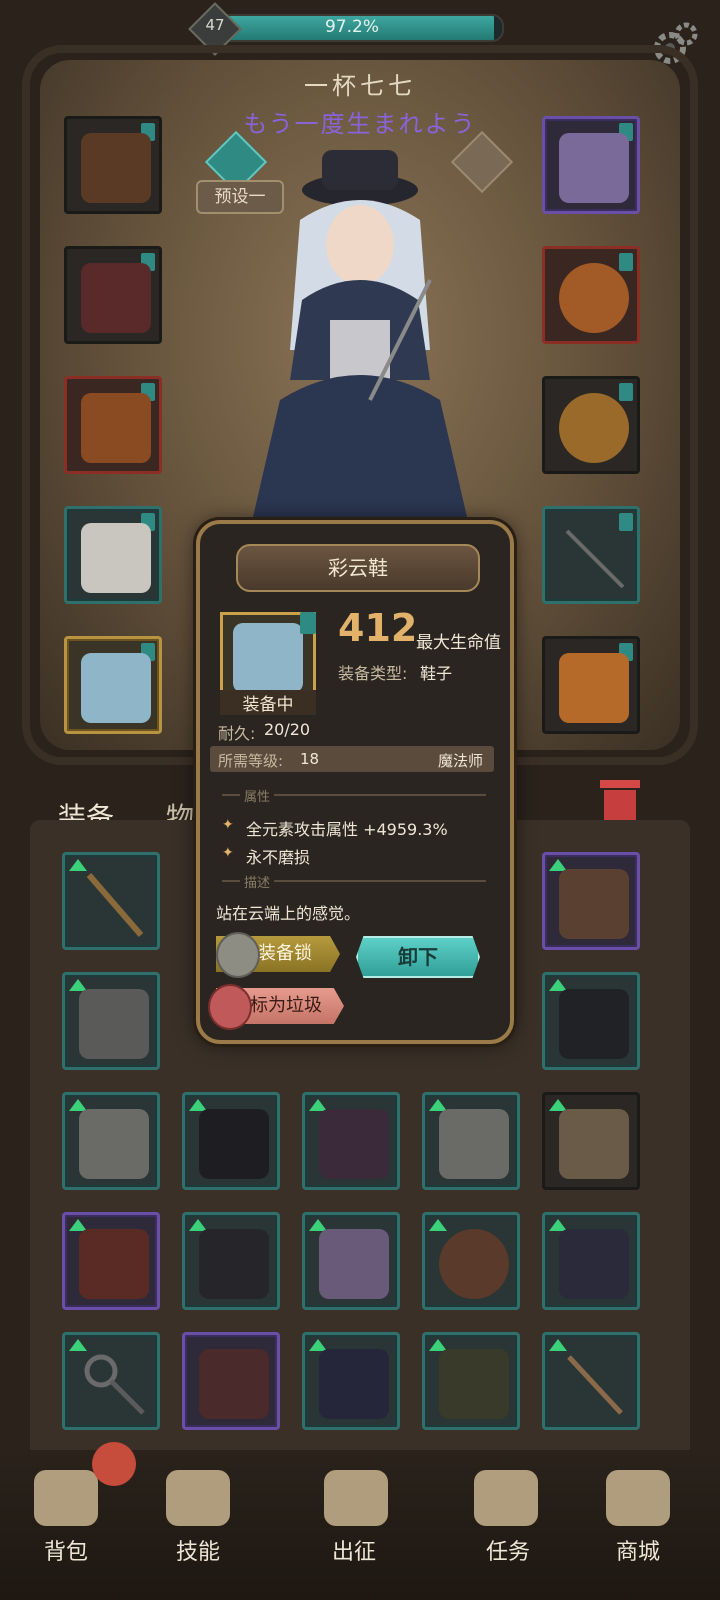  I want to click on equip-slot-legs, so click(113, 555).